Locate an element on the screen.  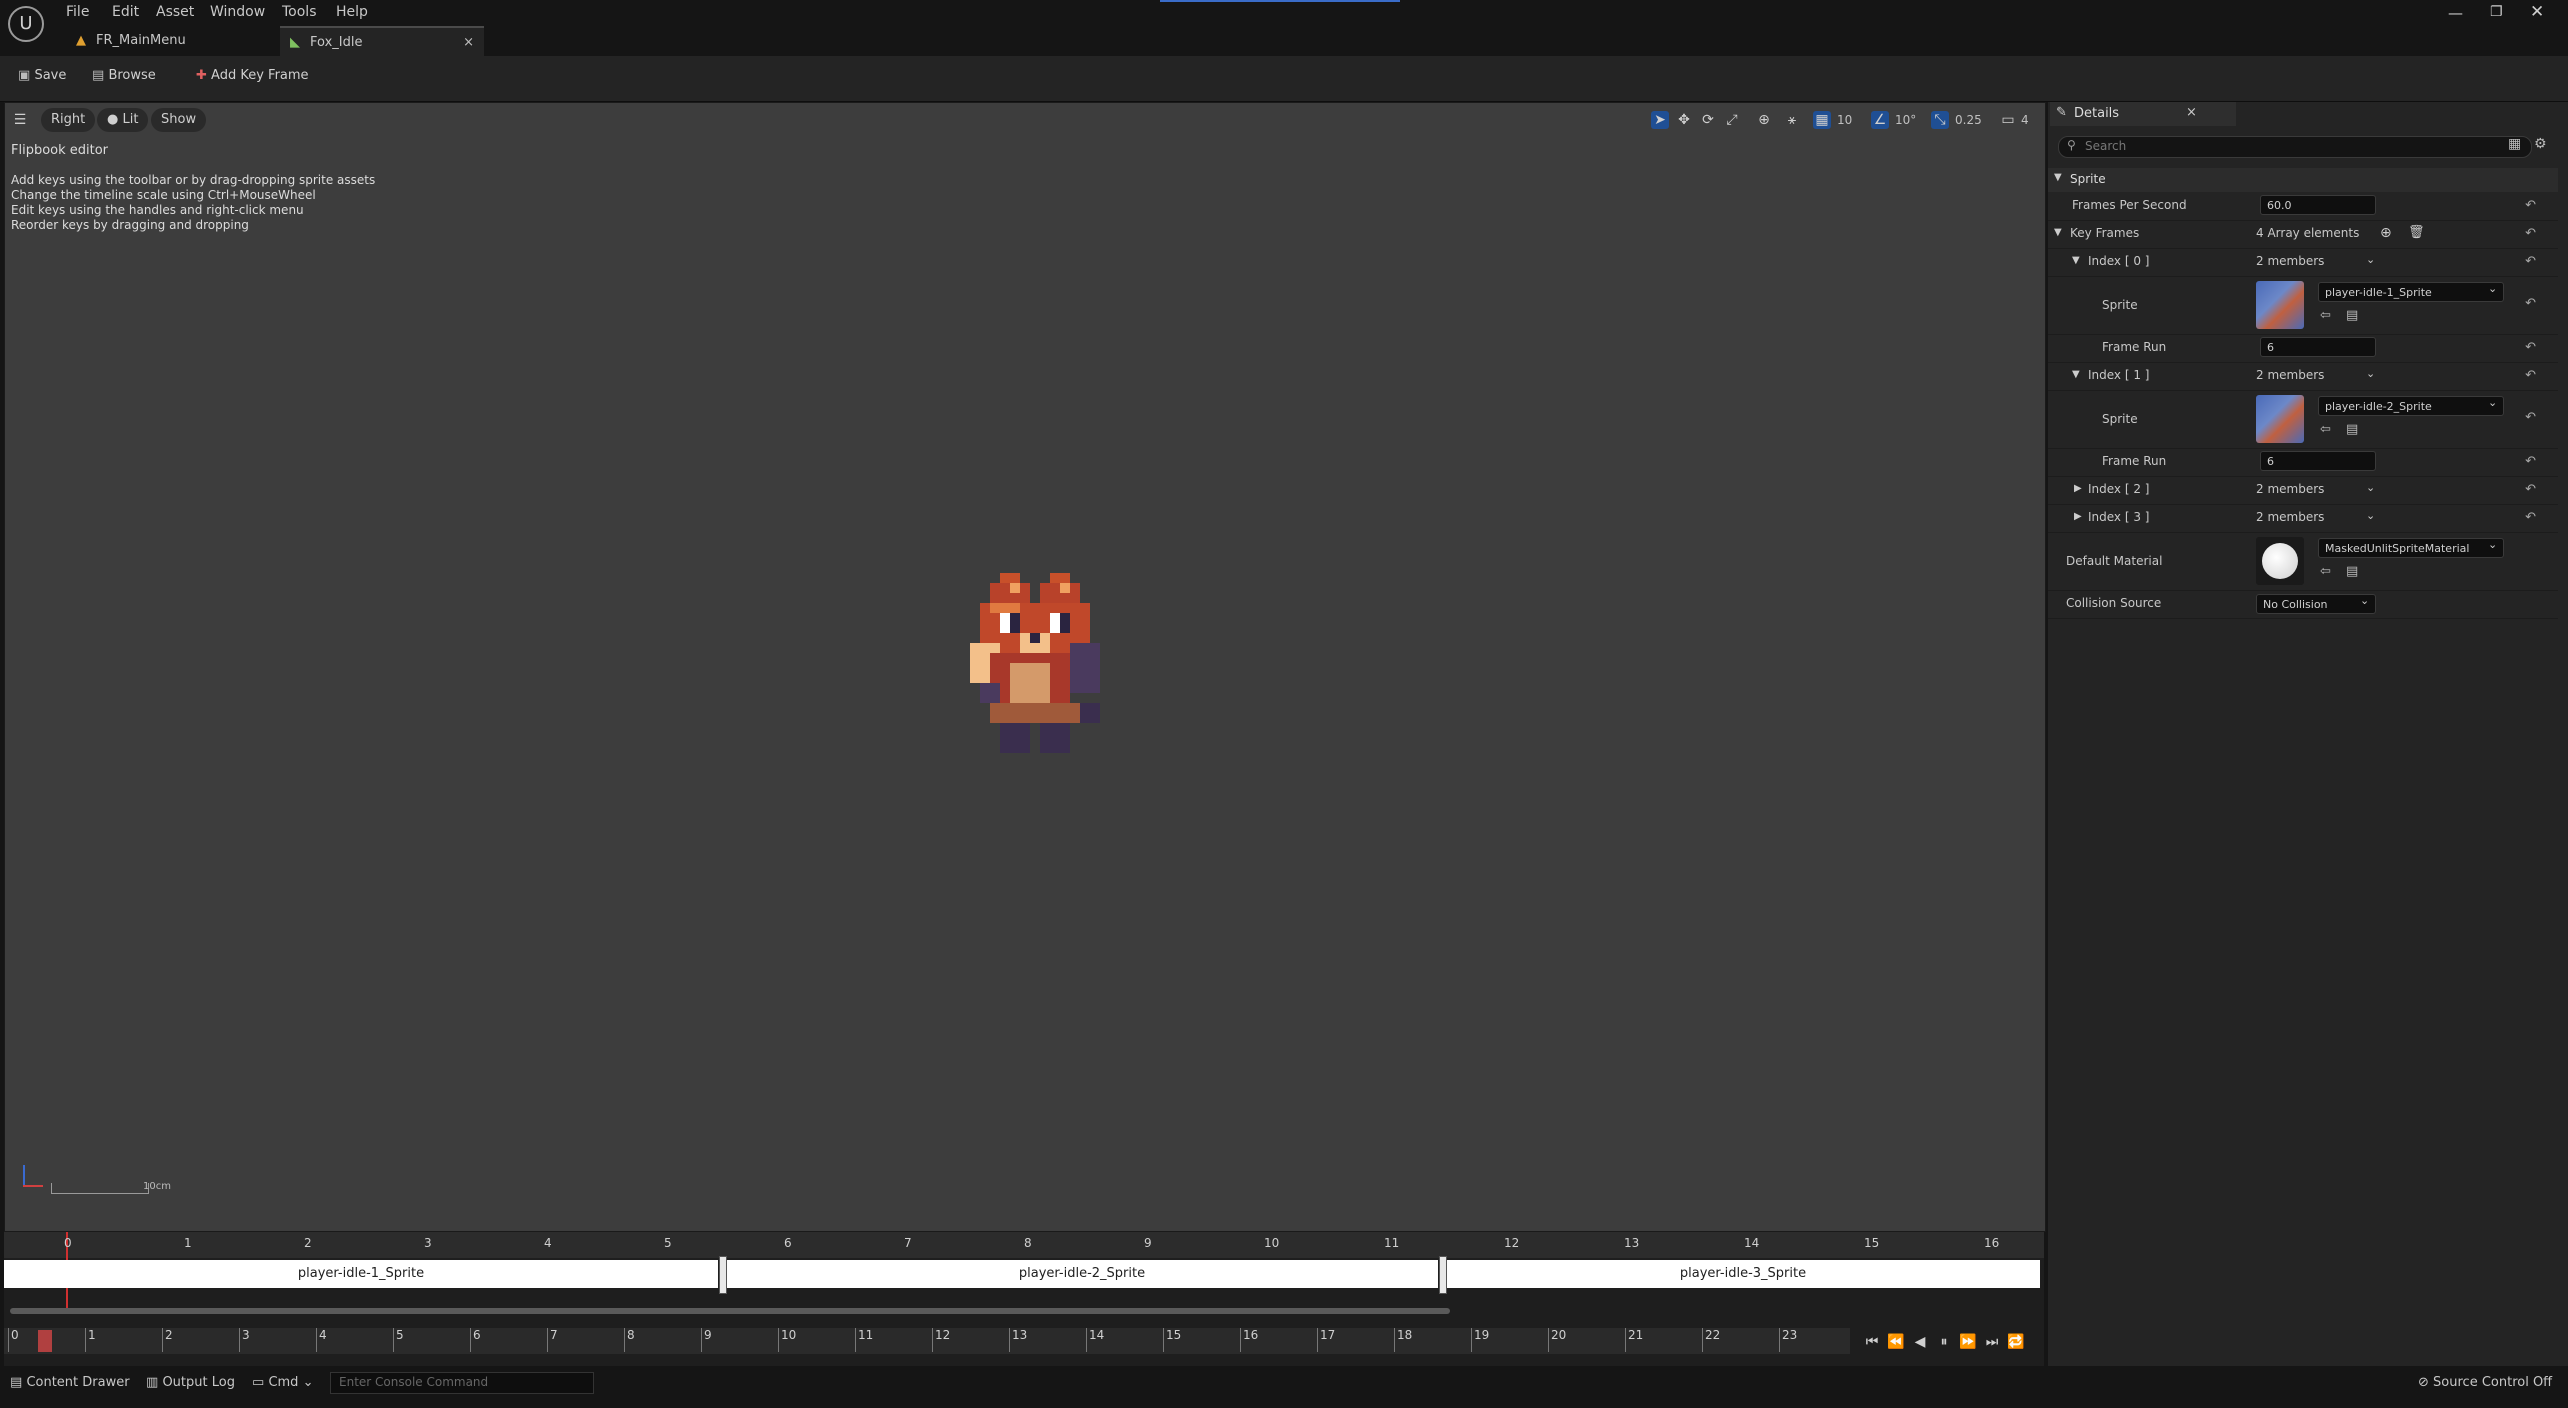
add-key-frame-button: ✚ Add Key Frame is located at coordinates (252, 75).